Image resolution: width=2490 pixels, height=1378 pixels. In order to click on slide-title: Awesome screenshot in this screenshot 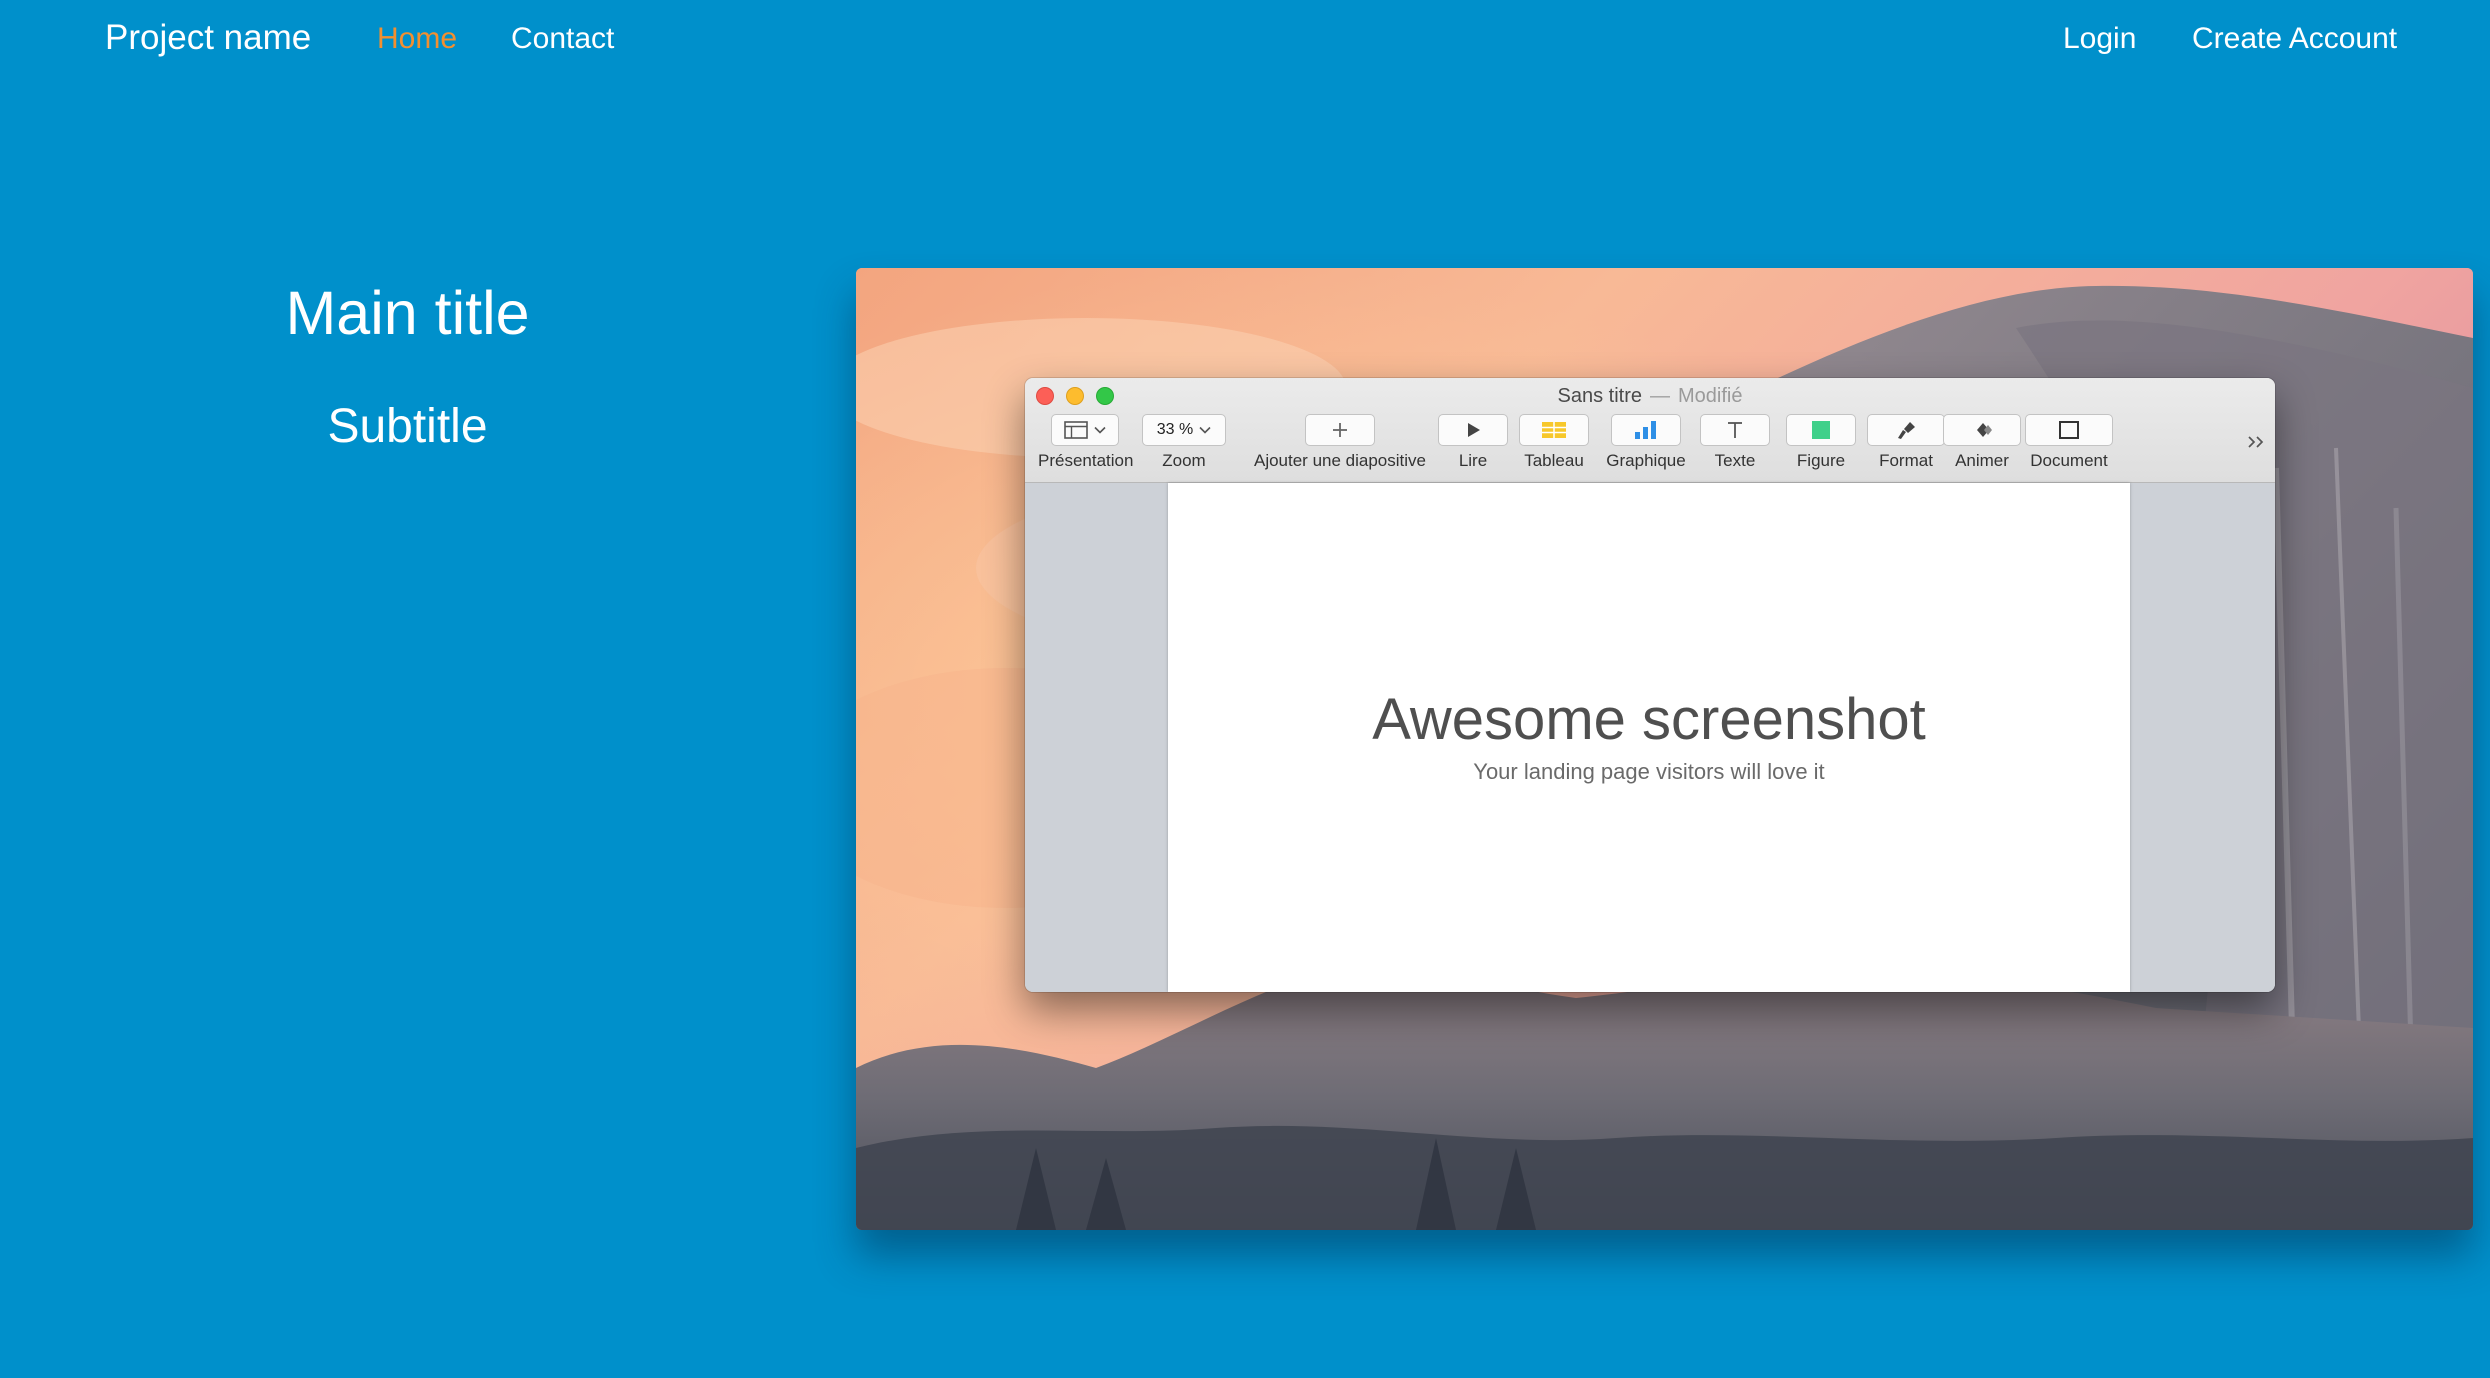, I will do `click(1649, 719)`.